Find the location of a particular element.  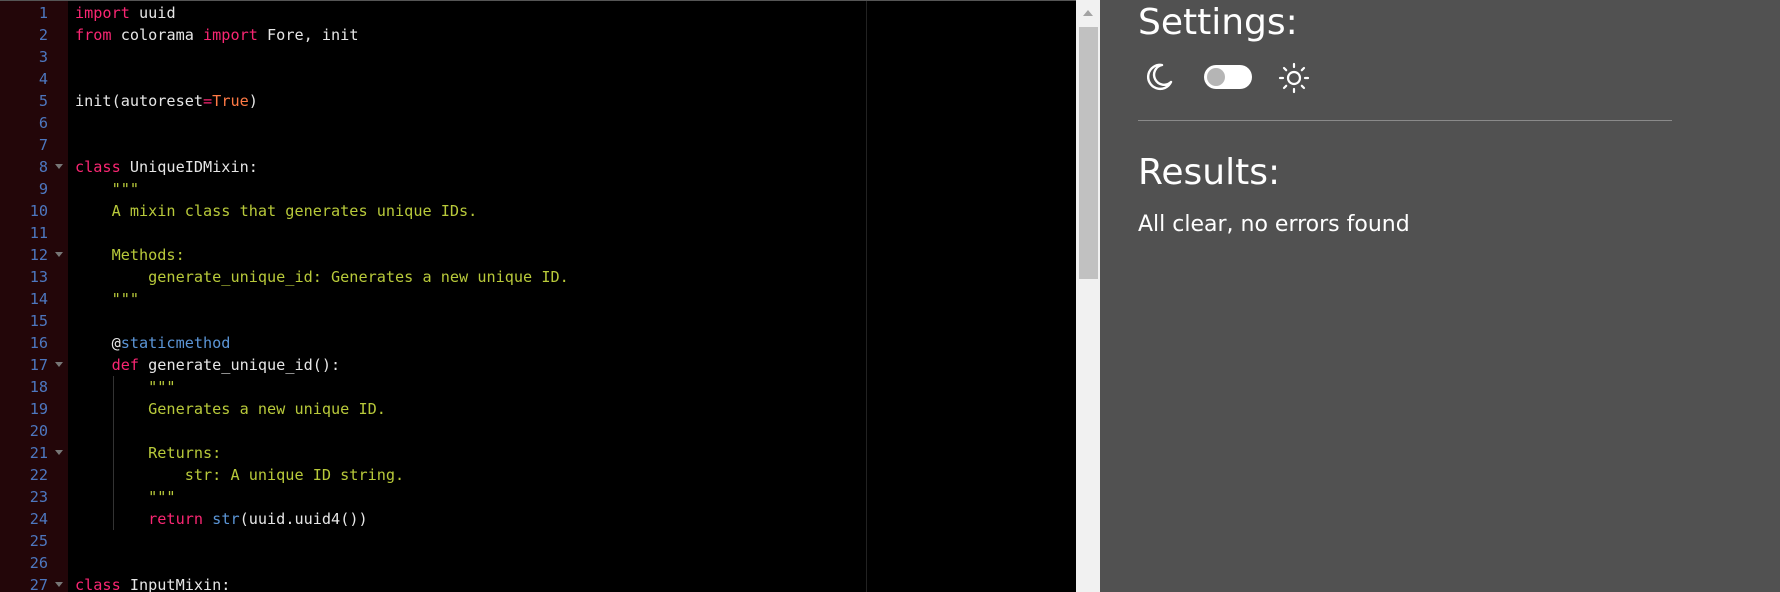

code-line: class InputMixin: is located at coordinates (152, 583).